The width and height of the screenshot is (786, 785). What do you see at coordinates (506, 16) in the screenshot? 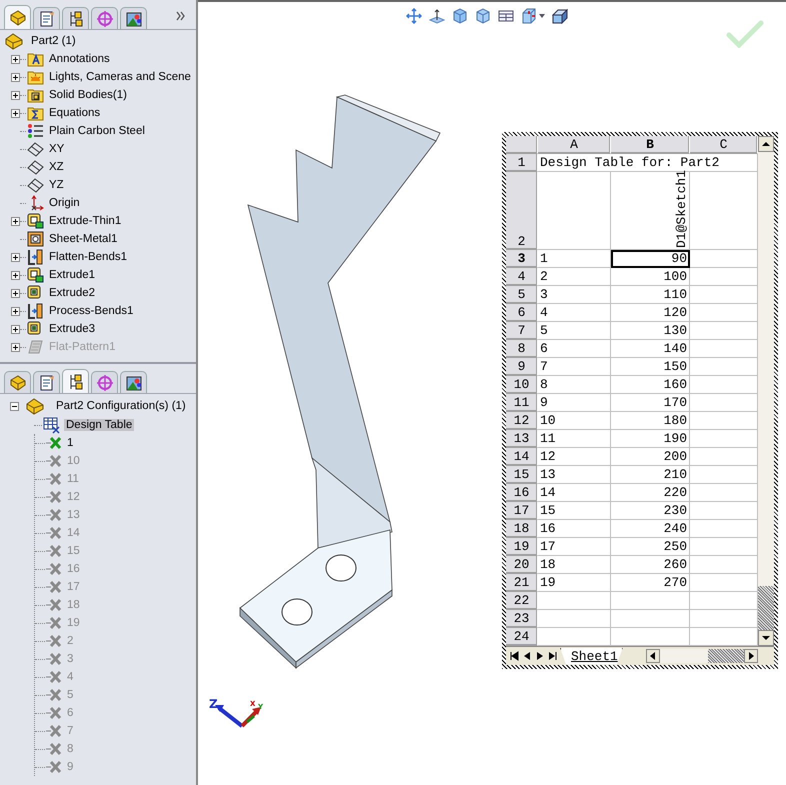
I see `table-icon` at bounding box center [506, 16].